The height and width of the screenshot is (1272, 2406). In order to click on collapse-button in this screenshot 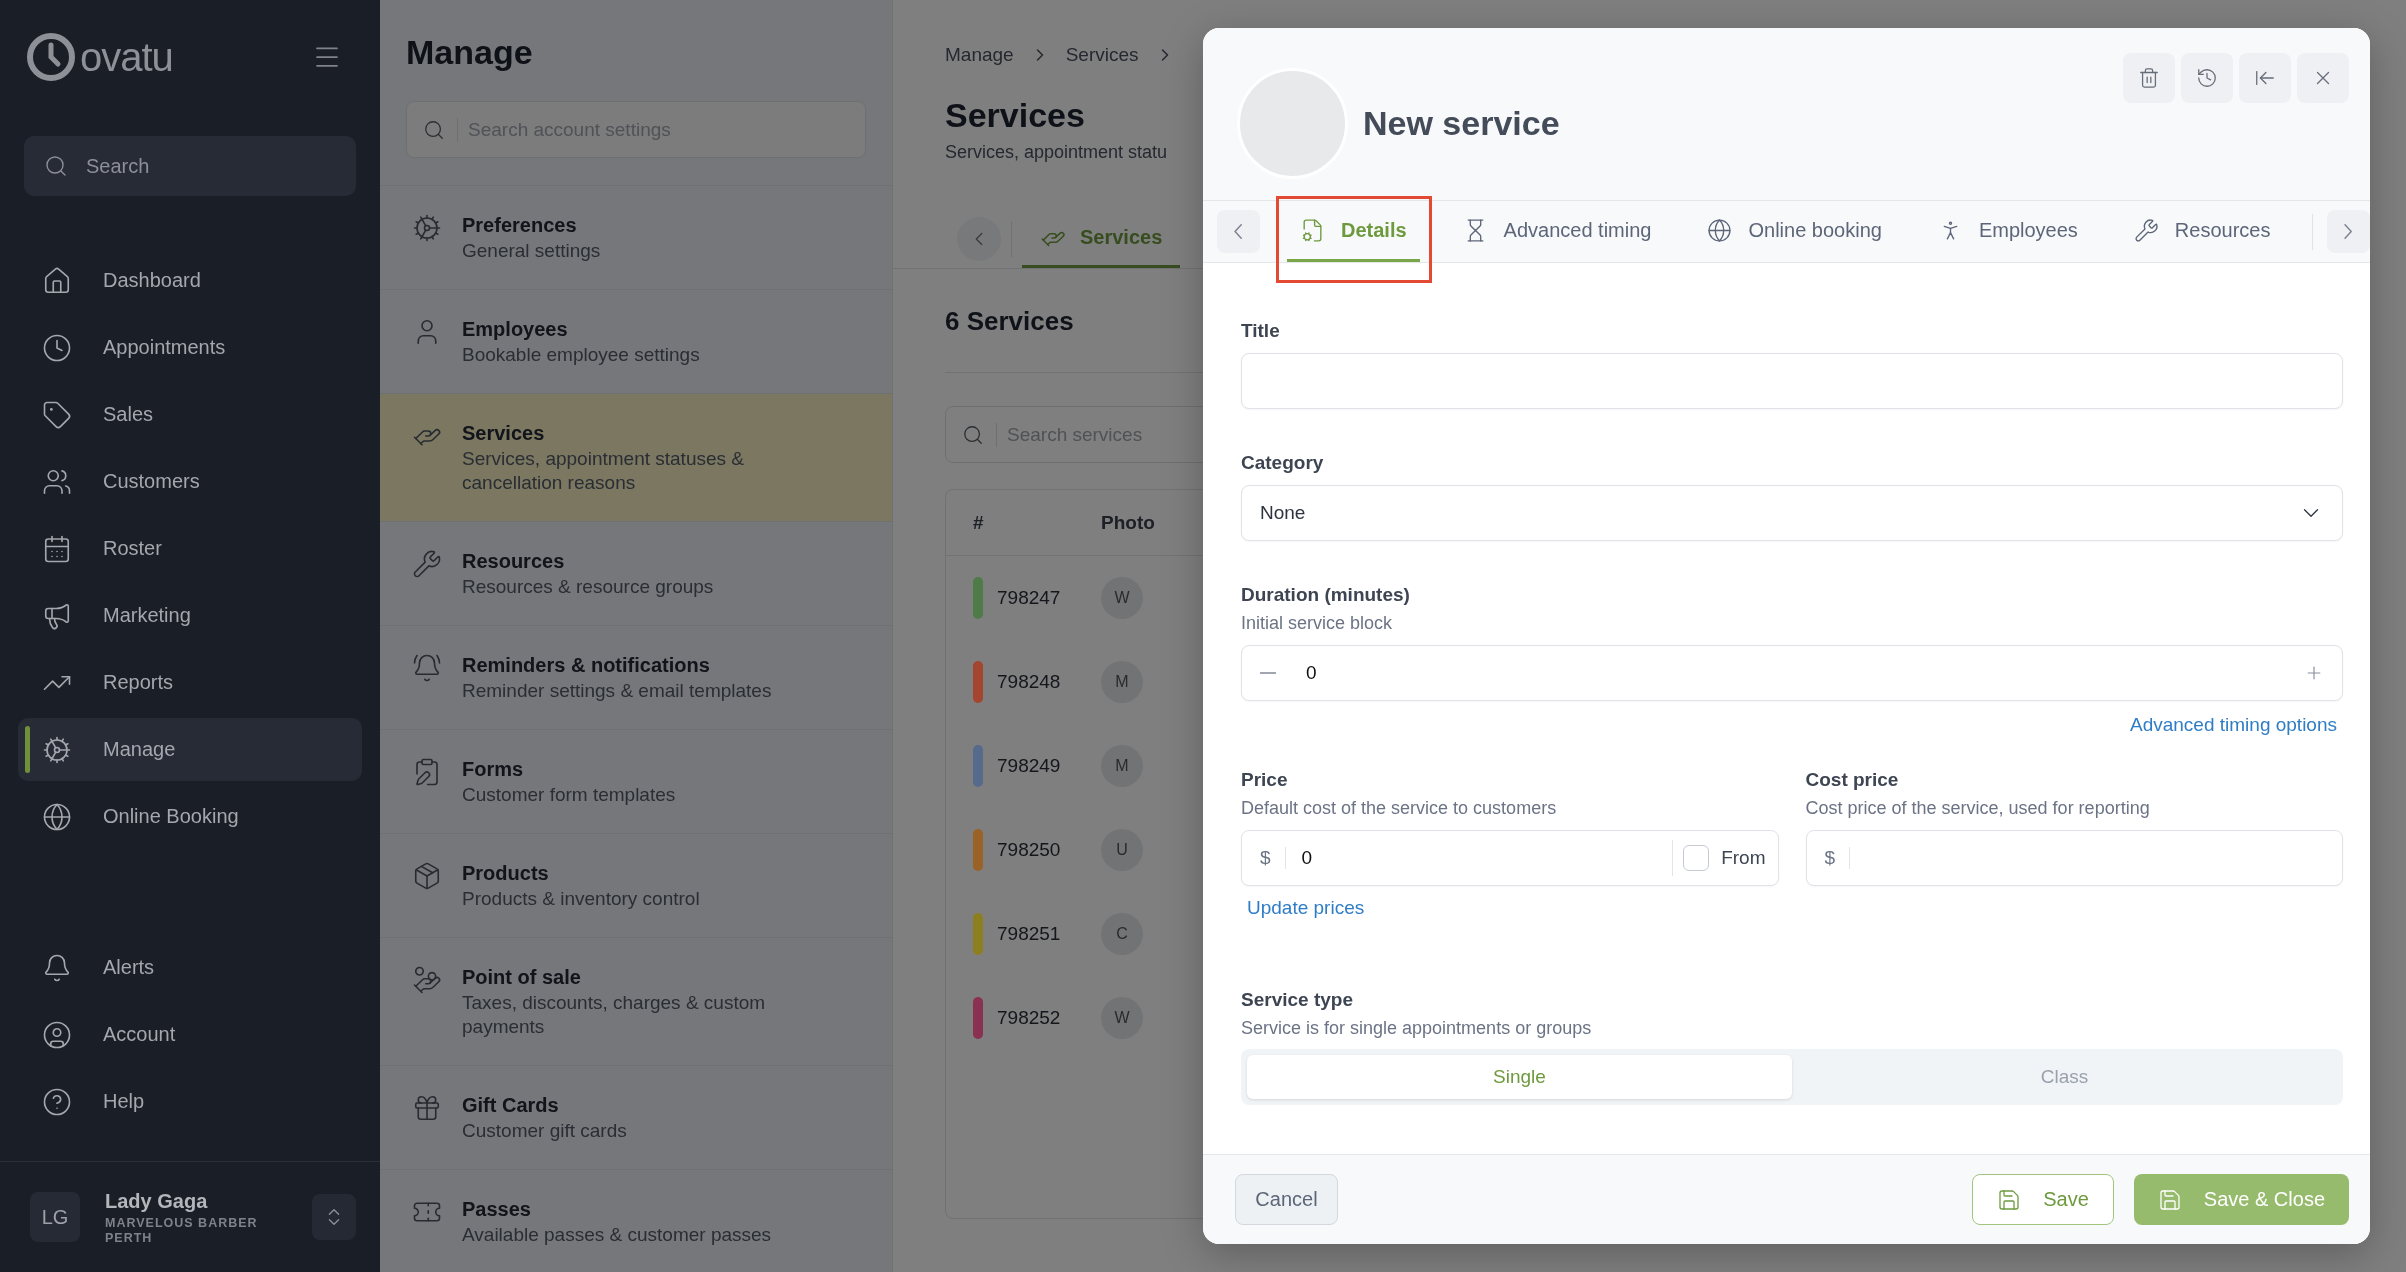, I will do `click(2265, 78)`.